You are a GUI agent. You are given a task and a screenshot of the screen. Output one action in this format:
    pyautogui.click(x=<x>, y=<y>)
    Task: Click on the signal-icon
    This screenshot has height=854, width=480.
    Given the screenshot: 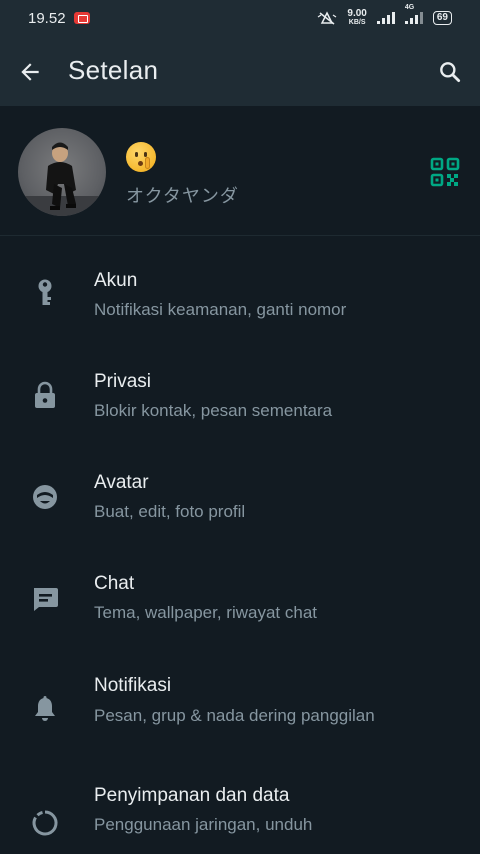 What is the action you would take?
    pyautogui.click(x=385, y=18)
    